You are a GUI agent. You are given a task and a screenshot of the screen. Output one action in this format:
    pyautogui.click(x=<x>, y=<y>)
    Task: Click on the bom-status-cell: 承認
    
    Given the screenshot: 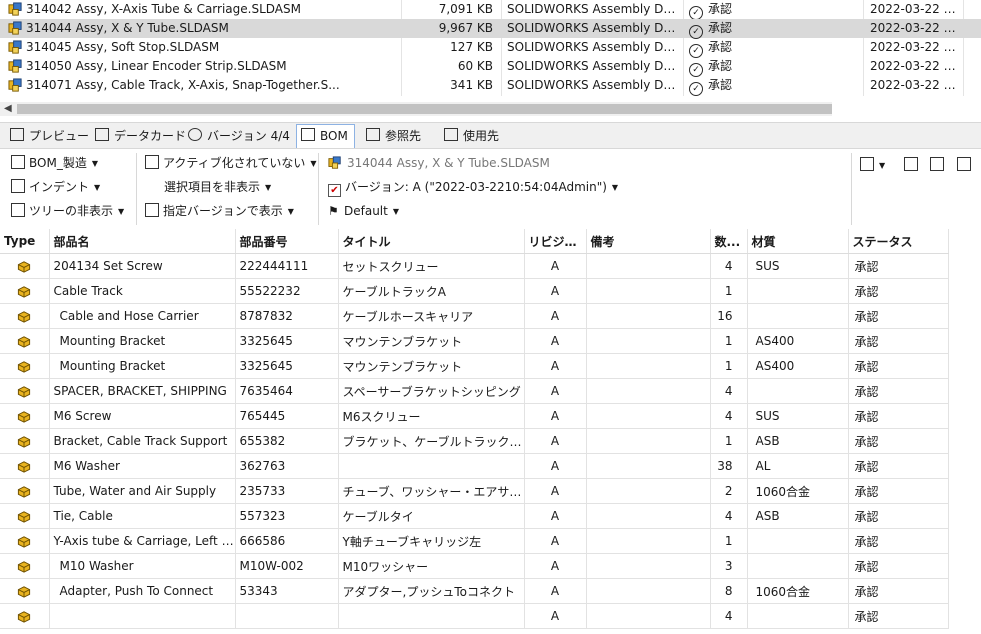 What is the action you would take?
    pyautogui.click(x=898, y=491)
    